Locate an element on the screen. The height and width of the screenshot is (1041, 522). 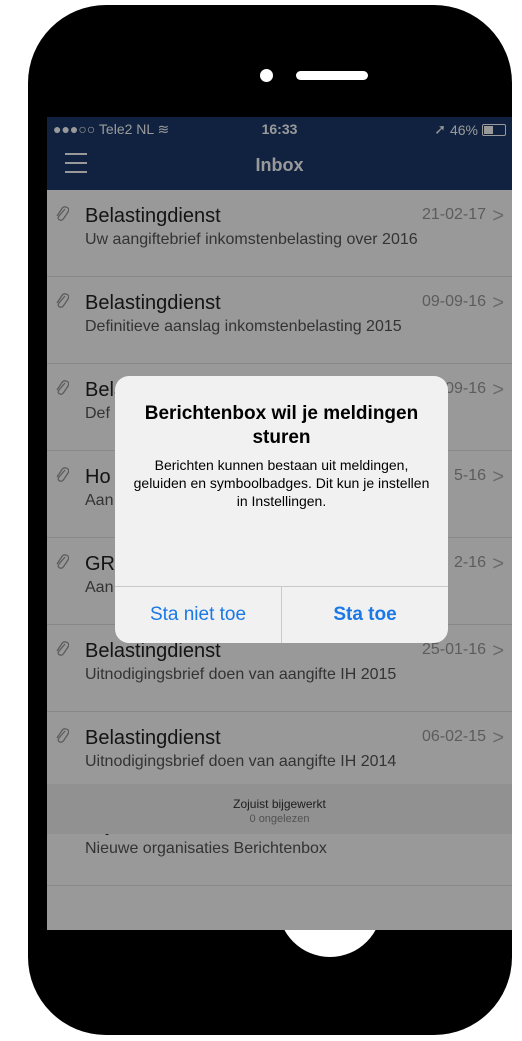
alert-buttons: Sta niet toe Sta toe is located at coordinates (281, 614).